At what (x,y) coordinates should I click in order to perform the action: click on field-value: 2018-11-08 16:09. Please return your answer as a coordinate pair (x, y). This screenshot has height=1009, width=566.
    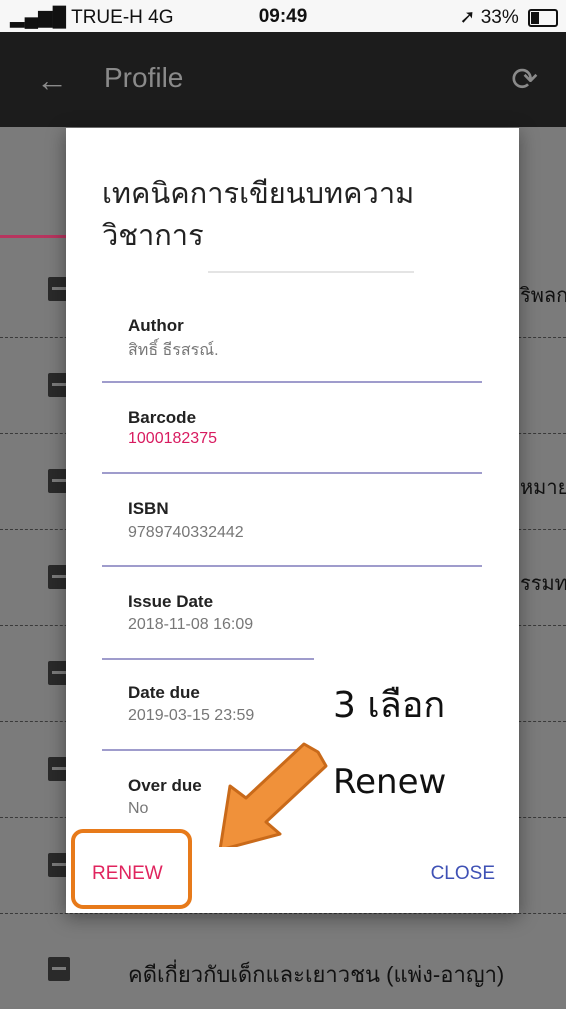
    Looking at the image, I should click on (191, 624).